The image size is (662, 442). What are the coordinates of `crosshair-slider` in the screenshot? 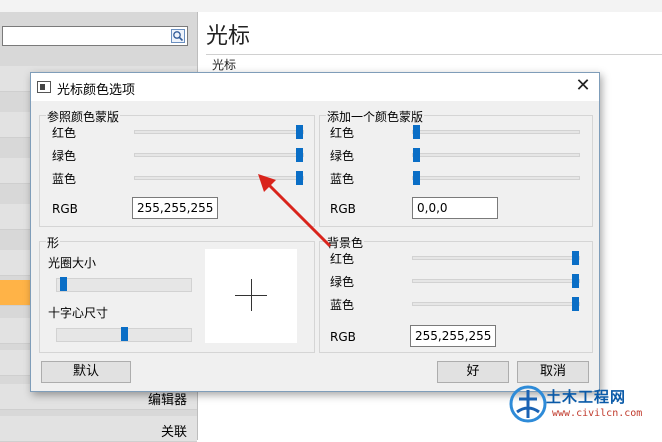 It's located at (124, 334).